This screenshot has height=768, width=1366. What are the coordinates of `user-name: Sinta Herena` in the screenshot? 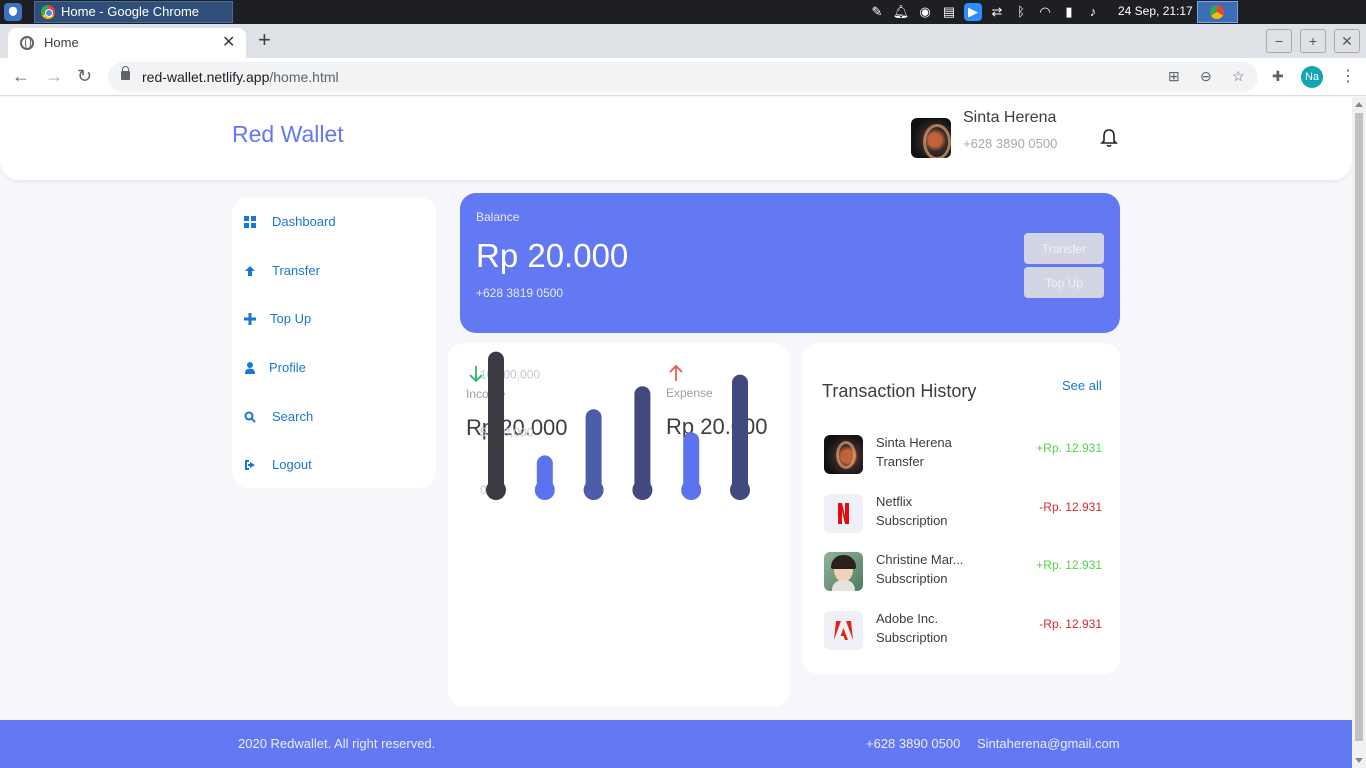 It's located at (1010, 117).